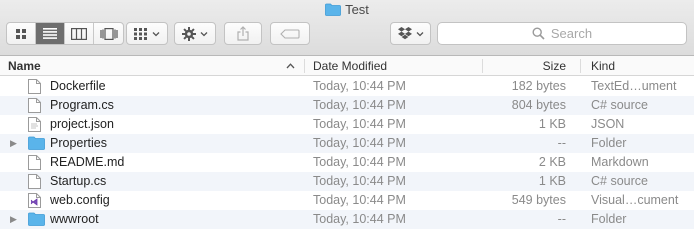  Describe the element at coordinates (635, 200) in the screenshot. I see `file-kind: Visual…cument` at that location.